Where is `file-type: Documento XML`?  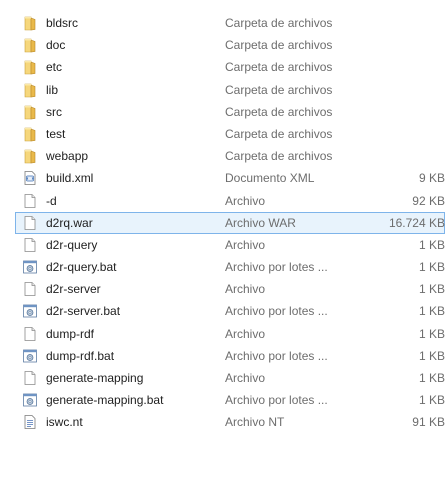
file-type: Documento XML is located at coordinates (270, 178).